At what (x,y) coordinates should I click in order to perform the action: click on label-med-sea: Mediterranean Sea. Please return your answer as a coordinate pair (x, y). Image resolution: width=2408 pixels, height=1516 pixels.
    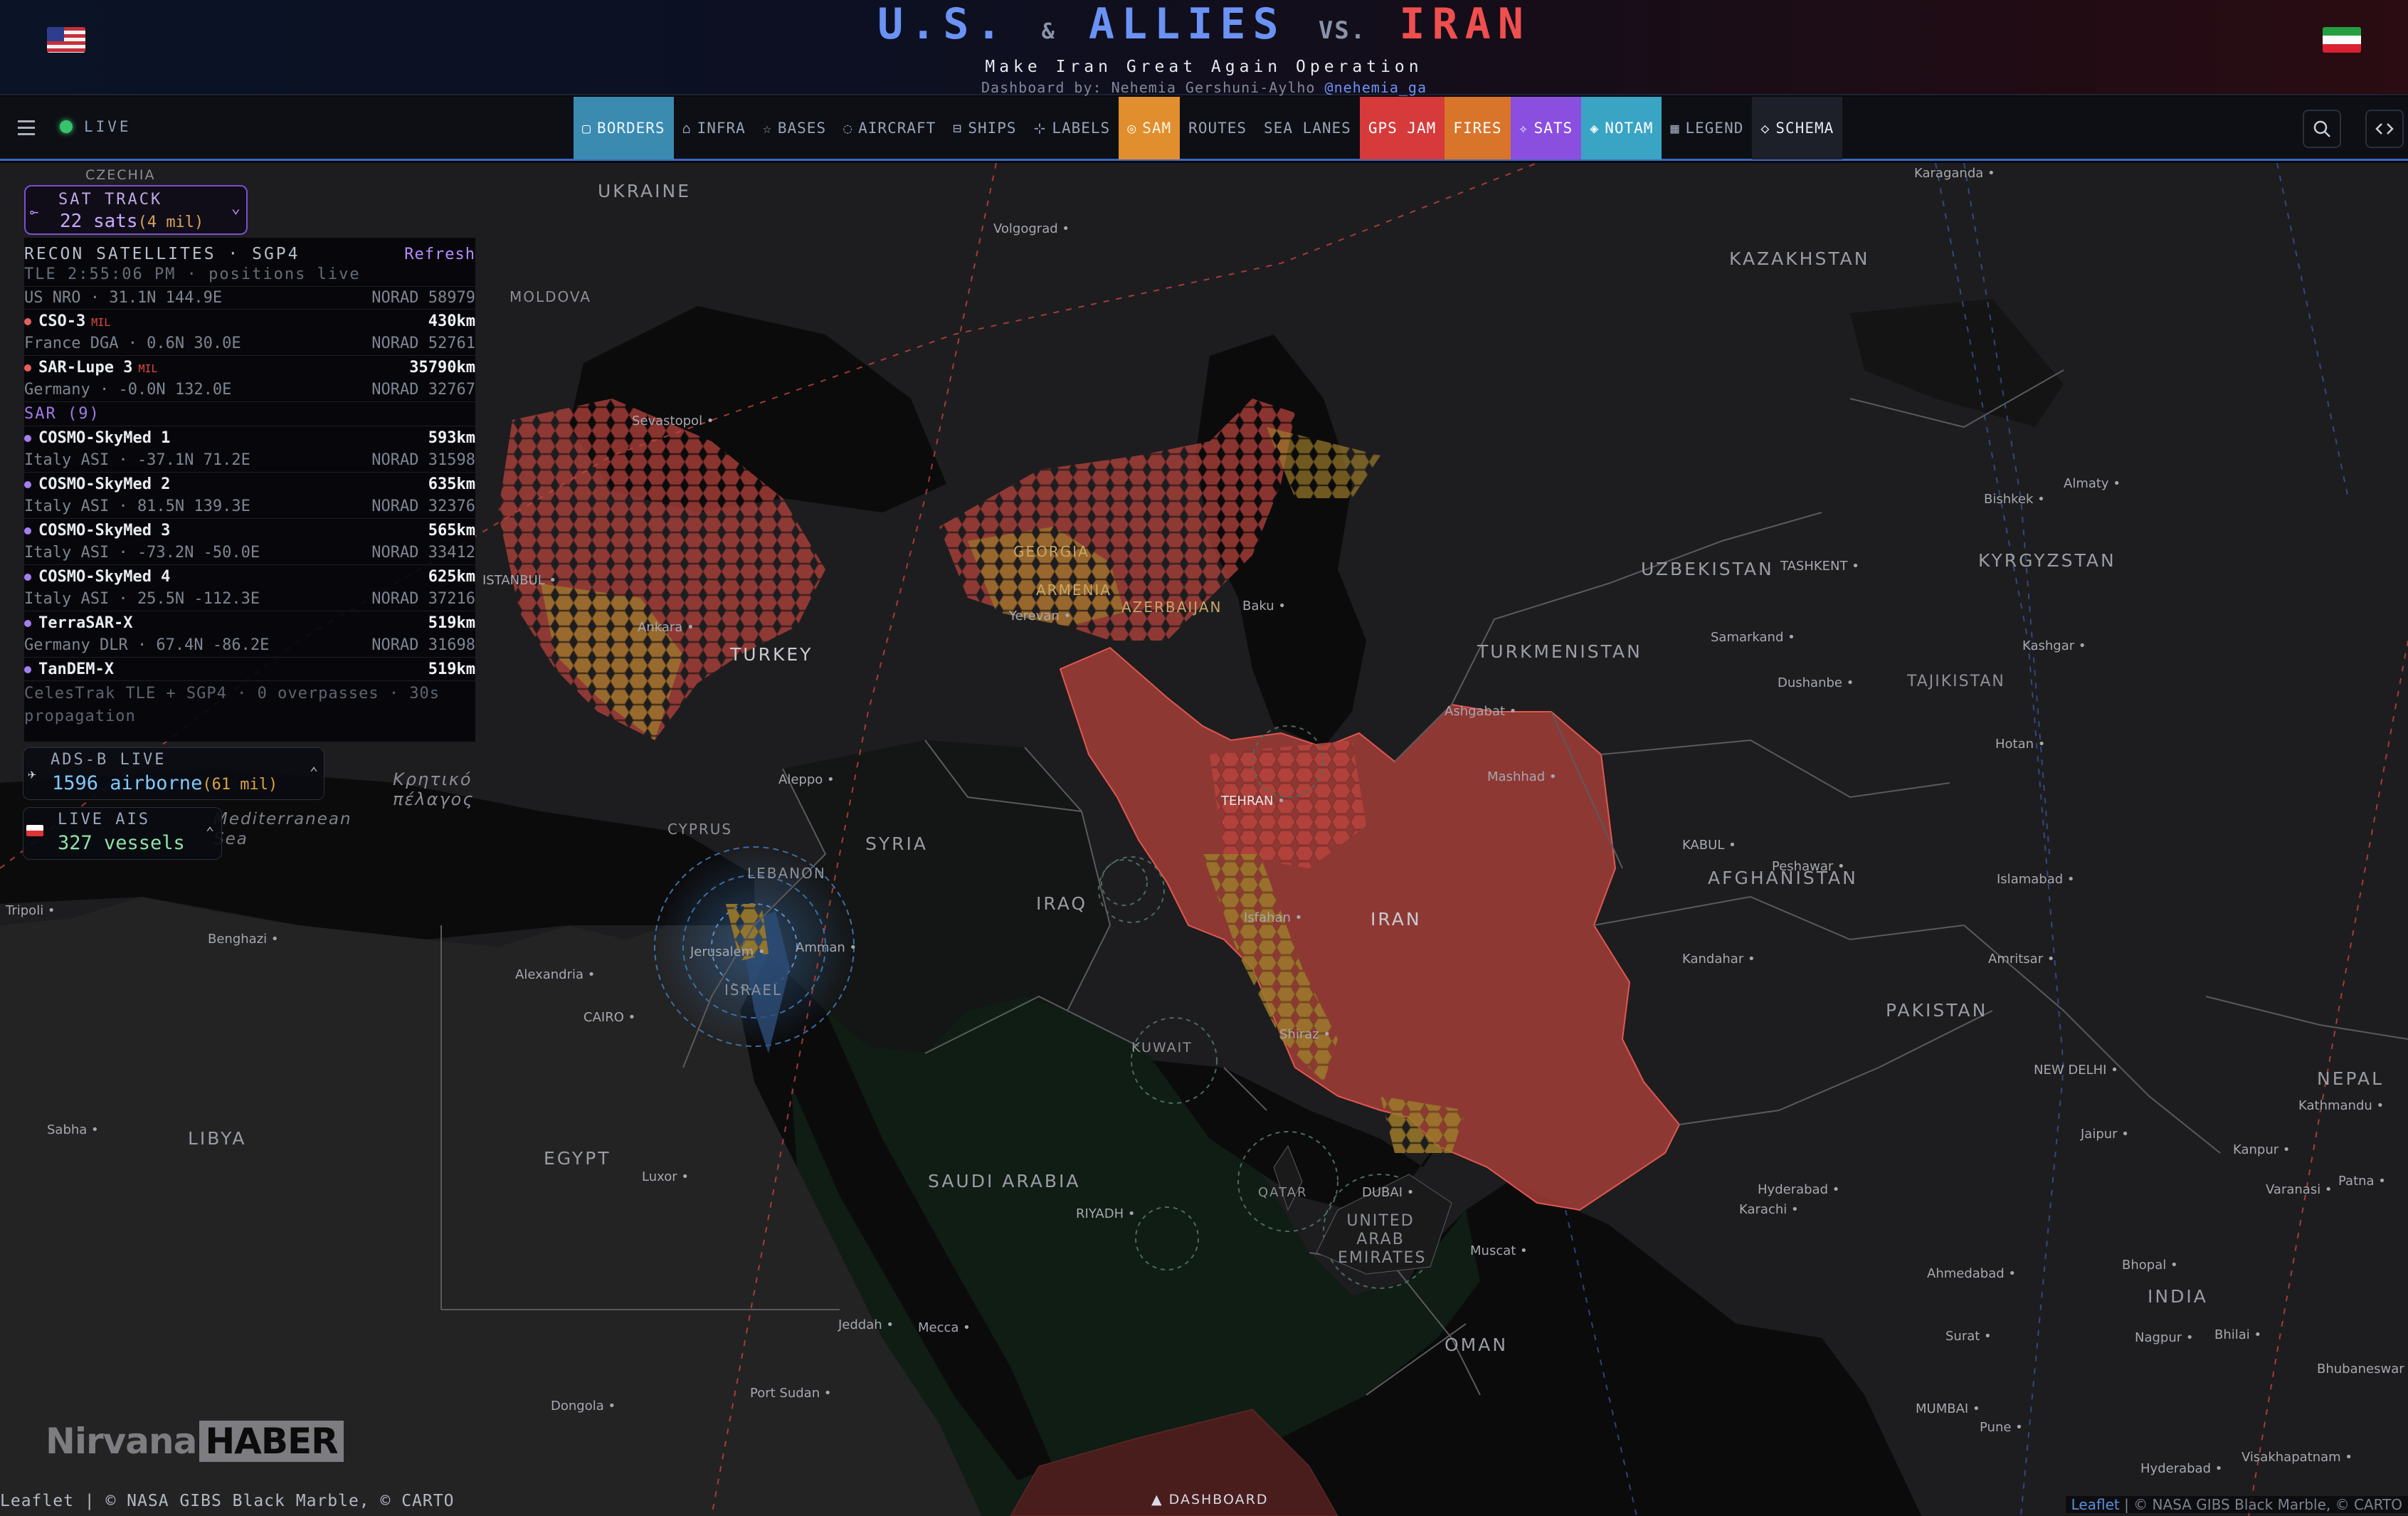
    Looking at the image, I should click on (282, 829).